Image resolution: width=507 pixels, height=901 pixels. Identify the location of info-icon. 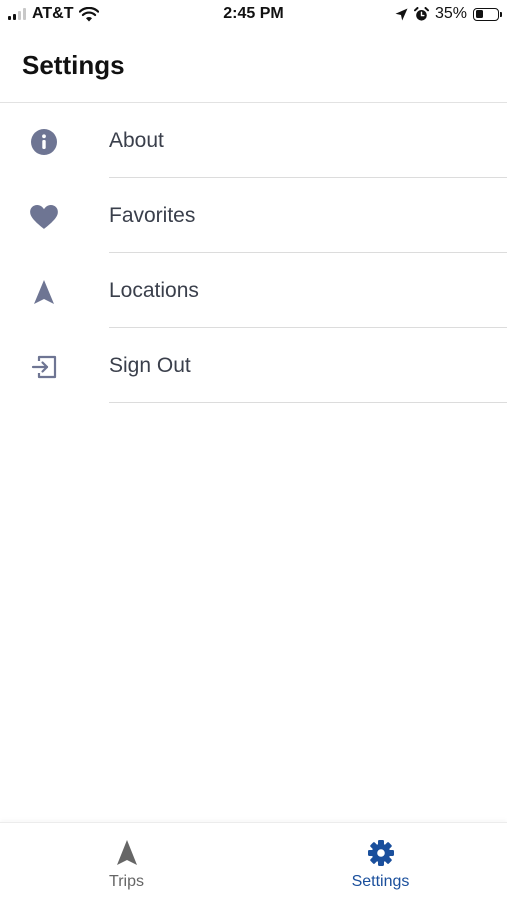
(44, 142).